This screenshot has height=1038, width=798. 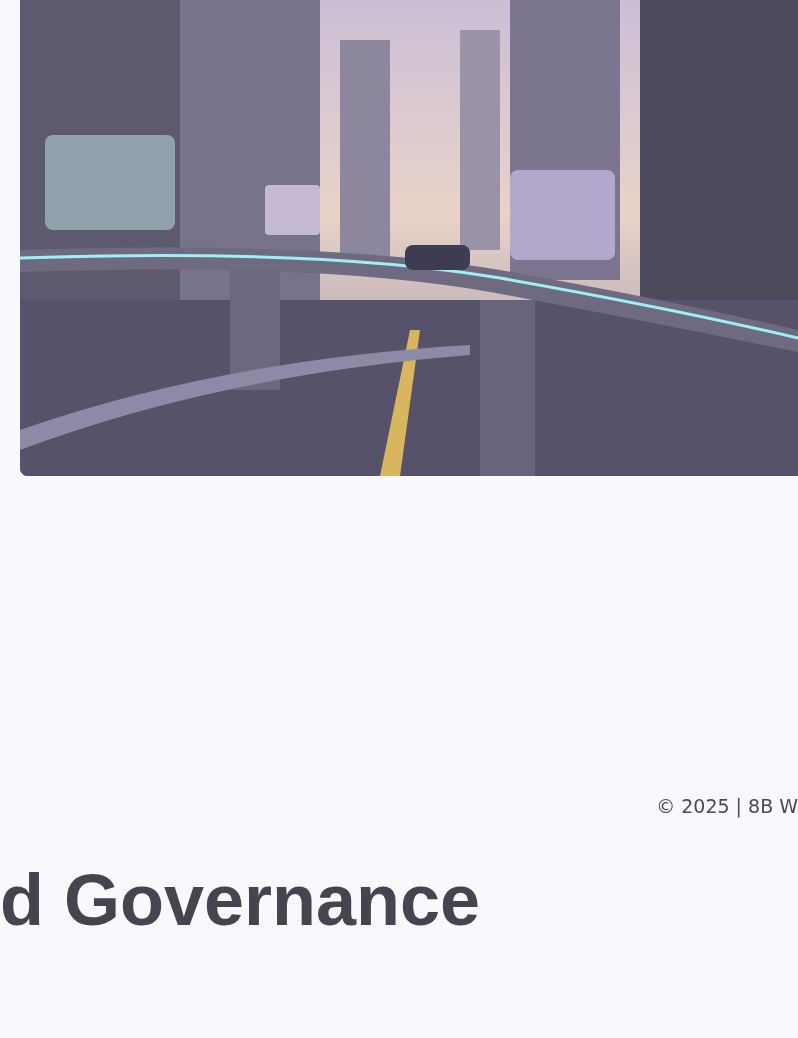 I want to click on copyright-text: © 2025 | 8B W, so click(x=727, y=807).